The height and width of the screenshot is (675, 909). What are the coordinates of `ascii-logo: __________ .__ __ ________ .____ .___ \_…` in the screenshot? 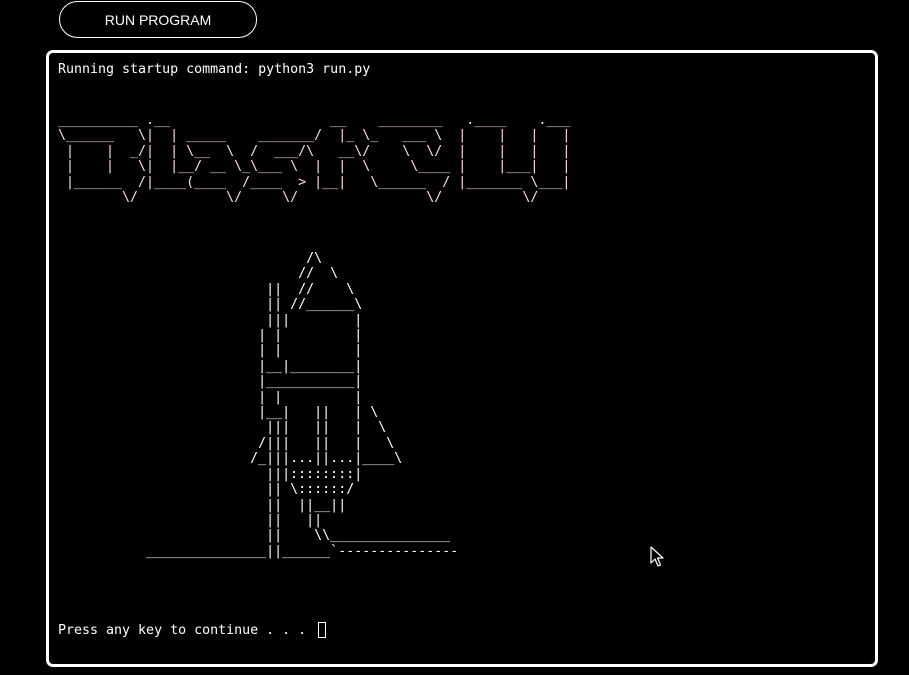 It's located at (314, 159).